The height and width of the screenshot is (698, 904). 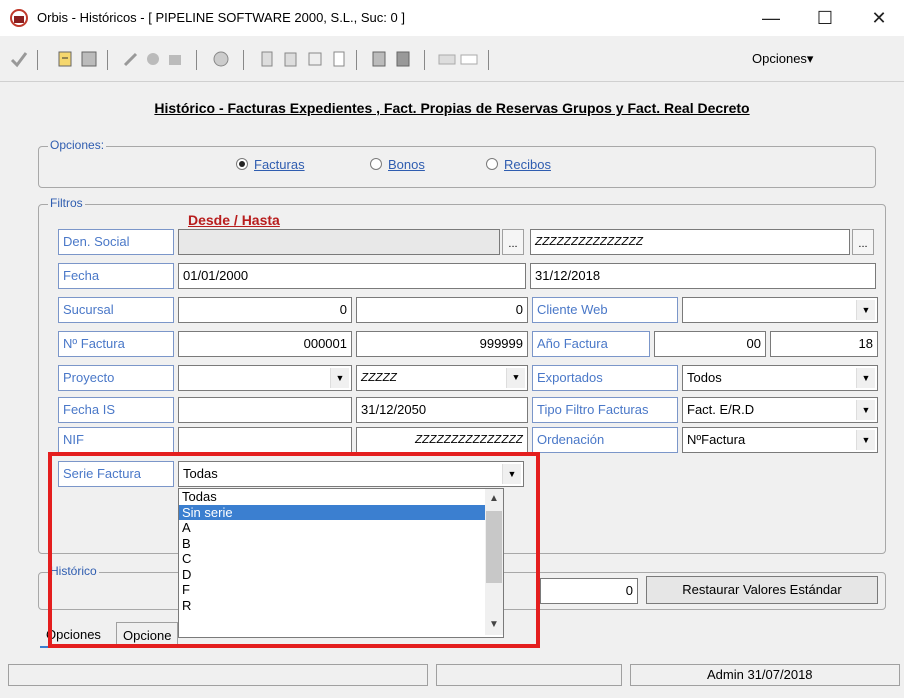 What do you see at coordinates (116, 310) in the screenshot?
I see `sucursal-label: Sucursal` at bounding box center [116, 310].